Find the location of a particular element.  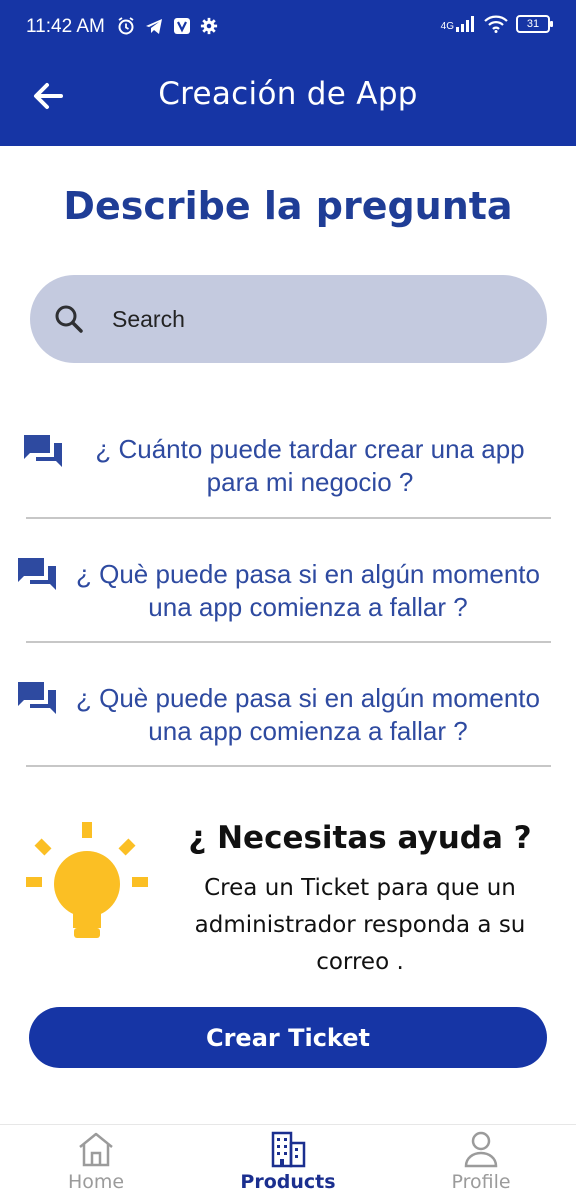

lightbulb-icon is located at coordinates (87, 880).